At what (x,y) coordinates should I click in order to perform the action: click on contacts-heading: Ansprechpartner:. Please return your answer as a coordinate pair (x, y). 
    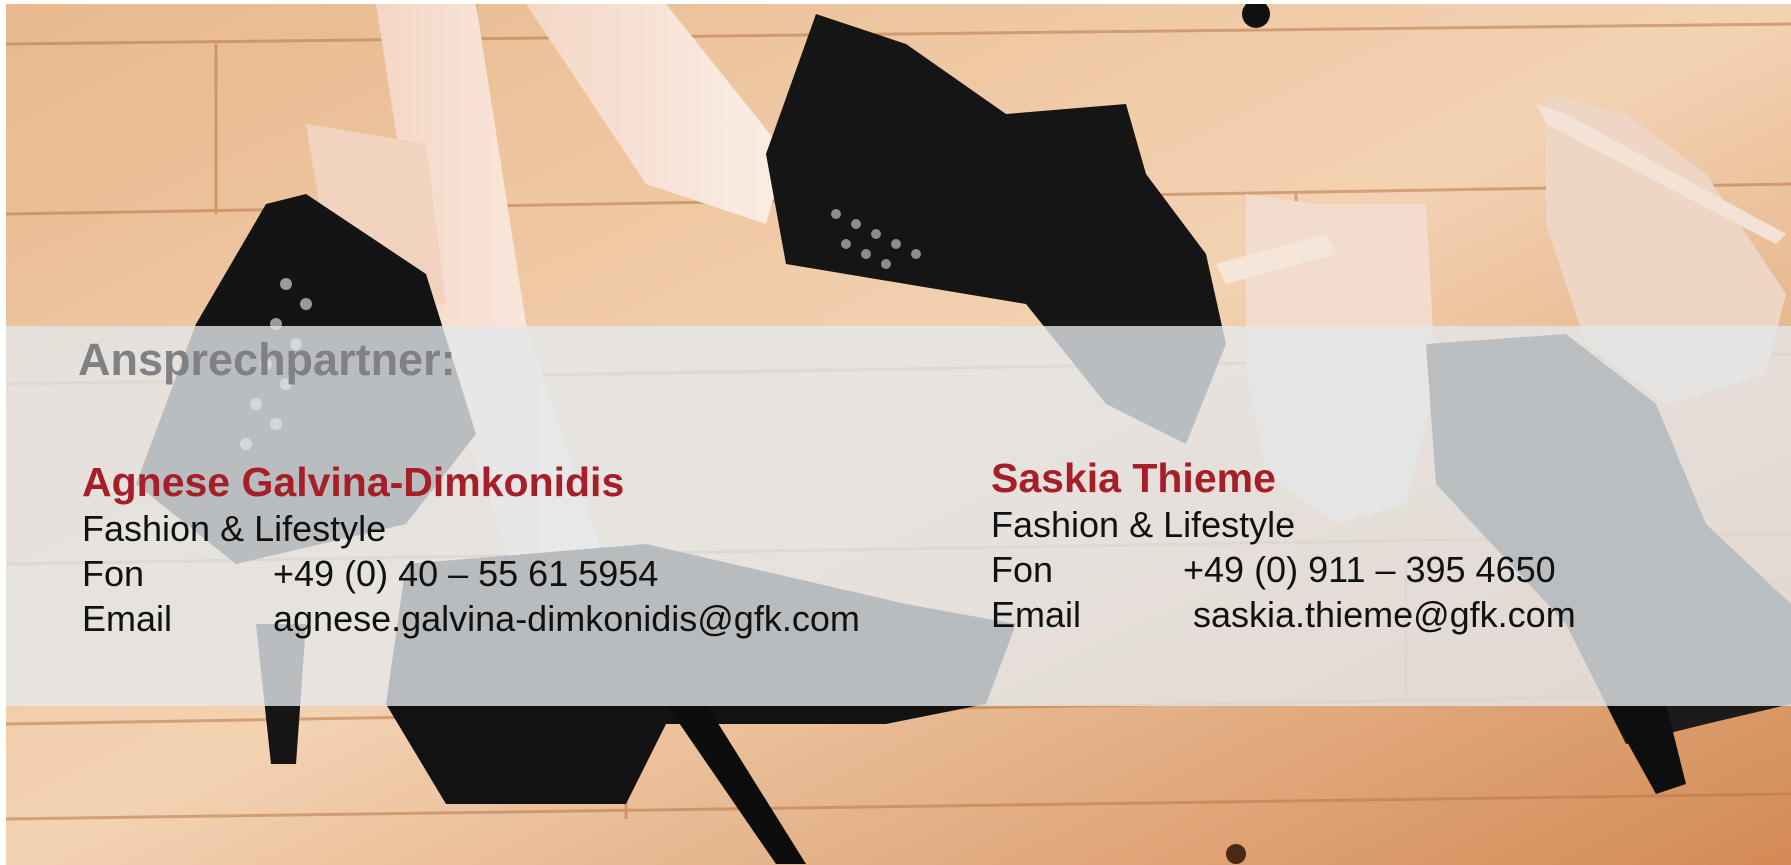
    Looking at the image, I should click on (267, 359).